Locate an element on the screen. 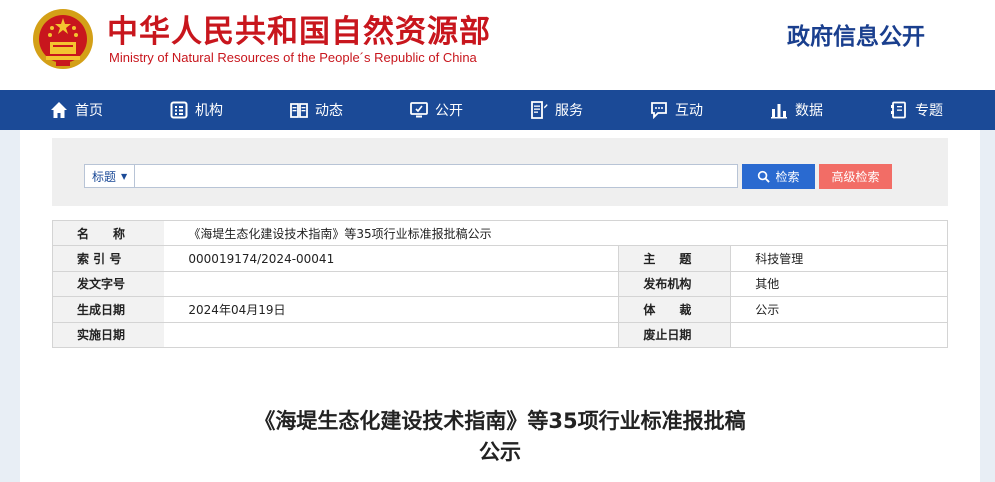  subject-value: 科技管理 is located at coordinates (839, 258).